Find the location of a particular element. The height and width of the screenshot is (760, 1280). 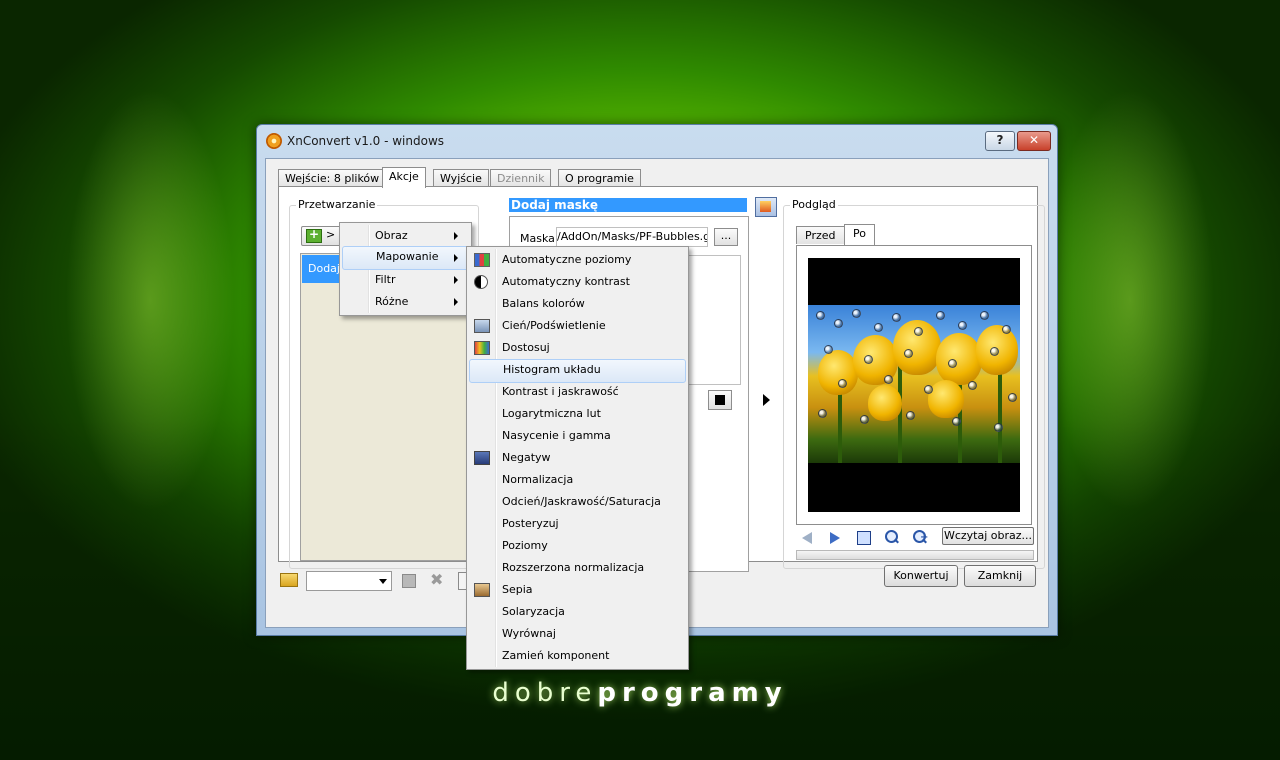

fit-icon is located at coordinates (864, 538).